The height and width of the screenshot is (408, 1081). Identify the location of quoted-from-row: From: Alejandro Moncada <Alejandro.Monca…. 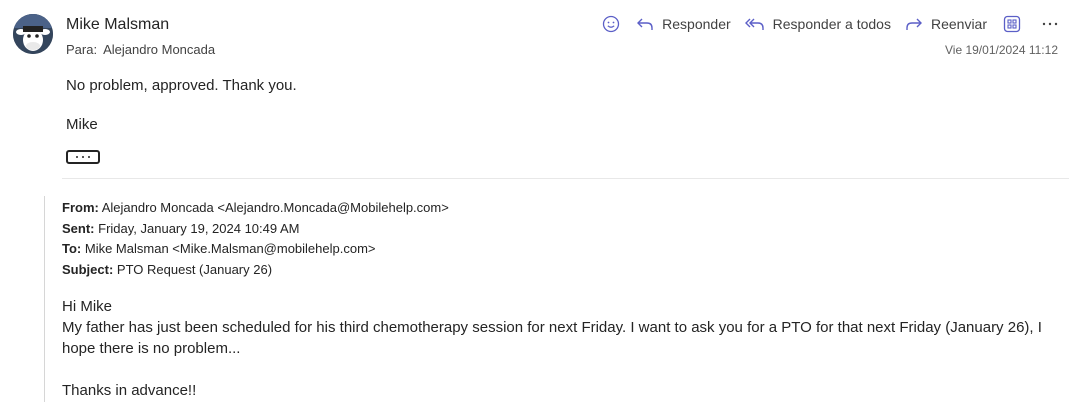
(255, 208).